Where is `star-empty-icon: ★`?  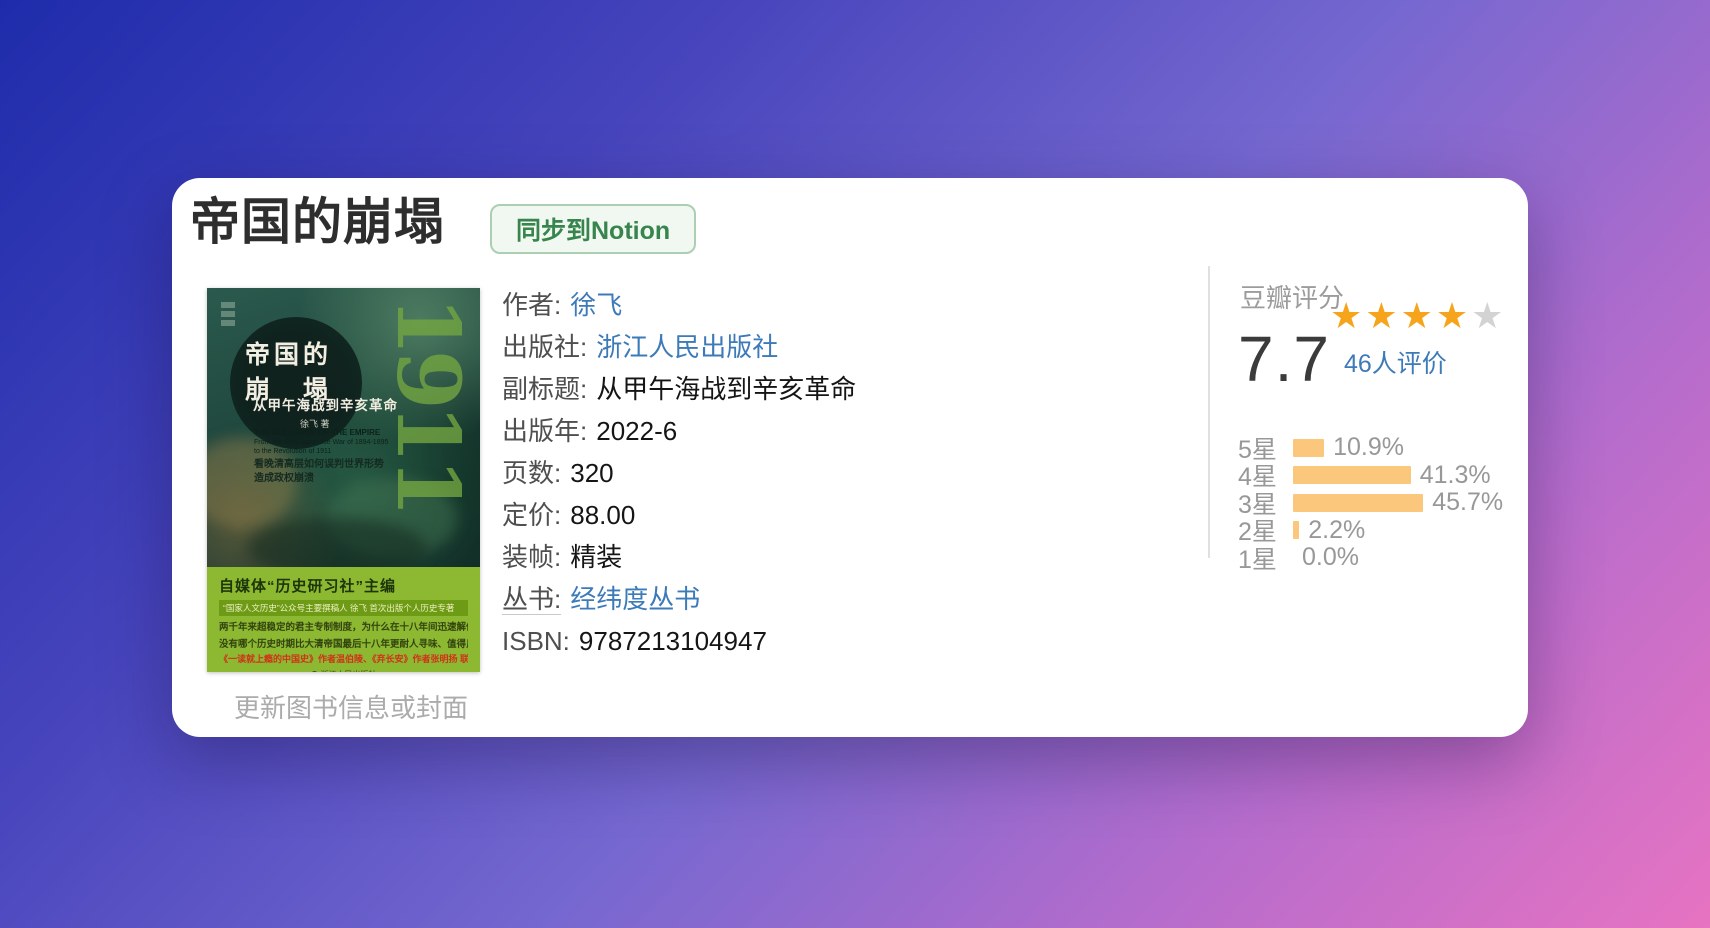 star-empty-icon: ★ is located at coordinates (1489, 315).